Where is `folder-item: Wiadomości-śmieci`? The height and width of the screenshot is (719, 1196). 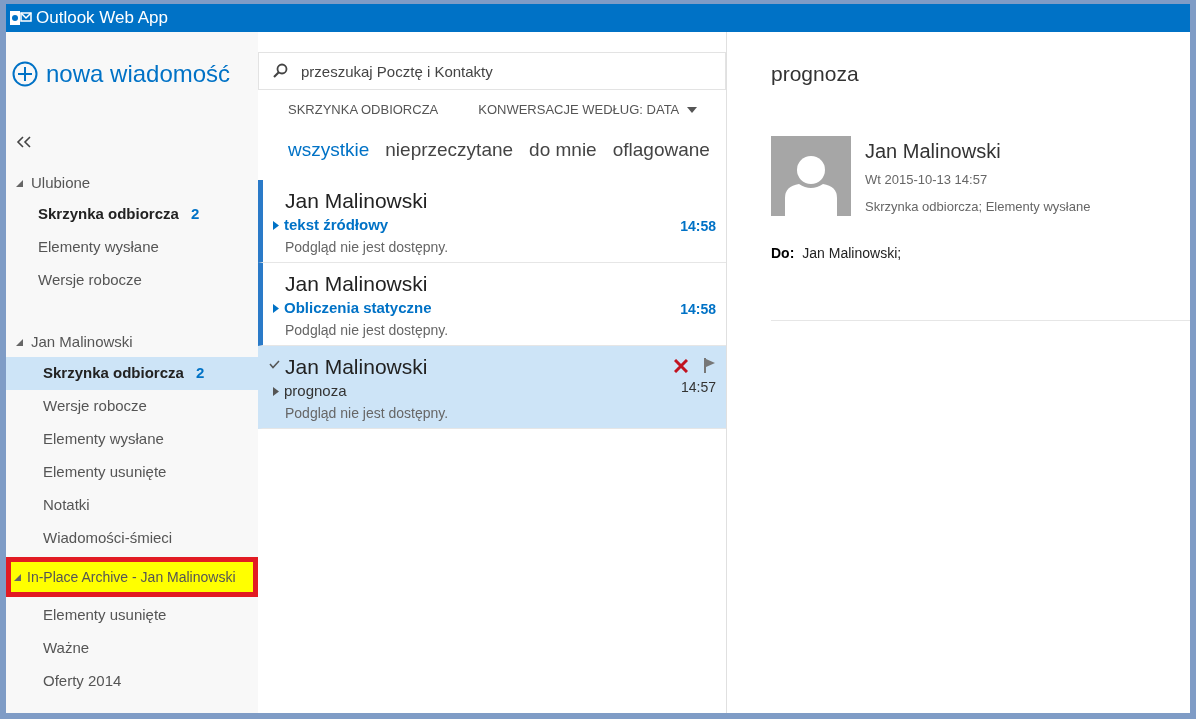 folder-item: Wiadomości-śmieci is located at coordinates (132, 538).